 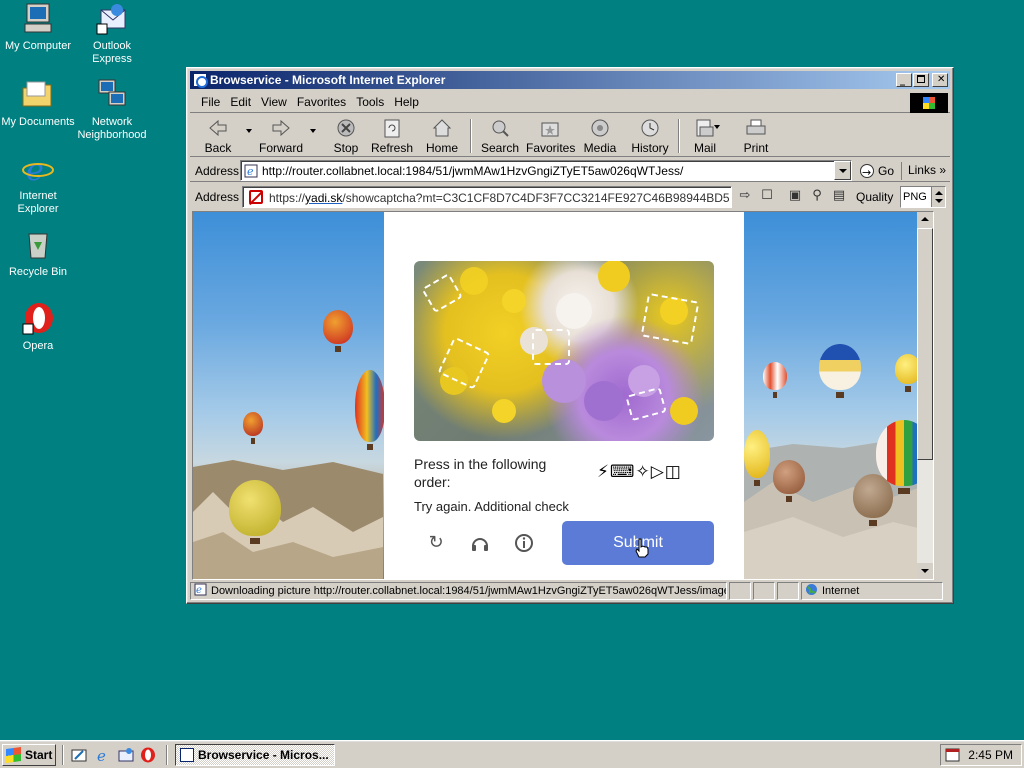 What do you see at coordinates (256, 197) in the screenshot?
I see `insecure-lock-icon` at bounding box center [256, 197].